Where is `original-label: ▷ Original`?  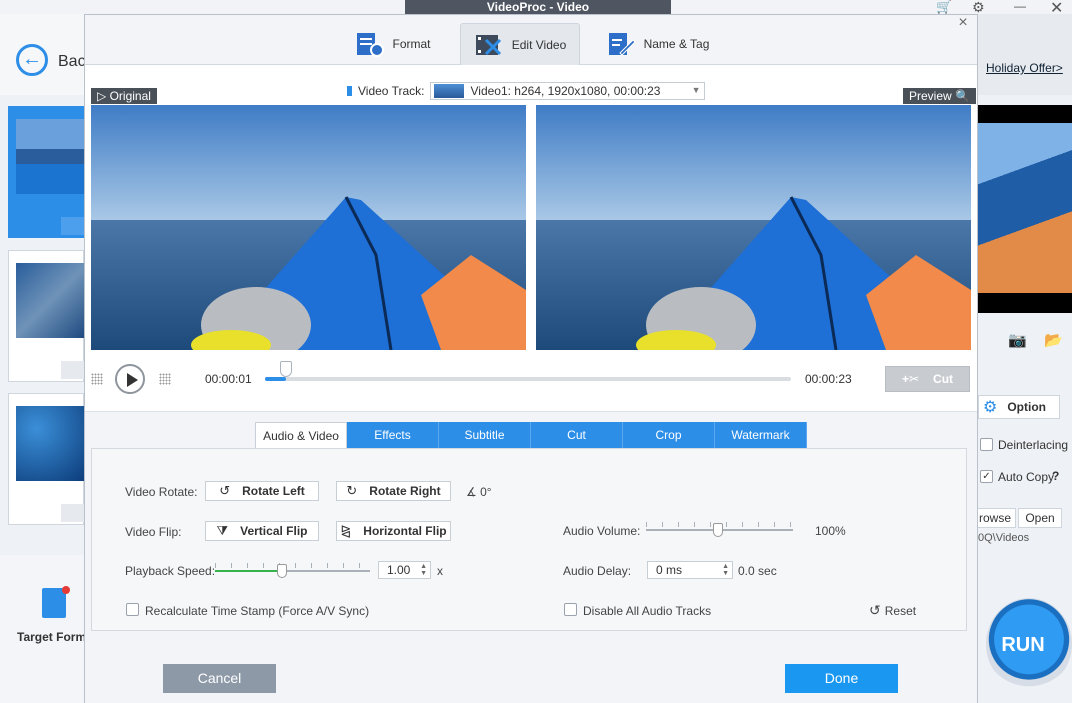
original-label: ▷ Original is located at coordinates (124, 96).